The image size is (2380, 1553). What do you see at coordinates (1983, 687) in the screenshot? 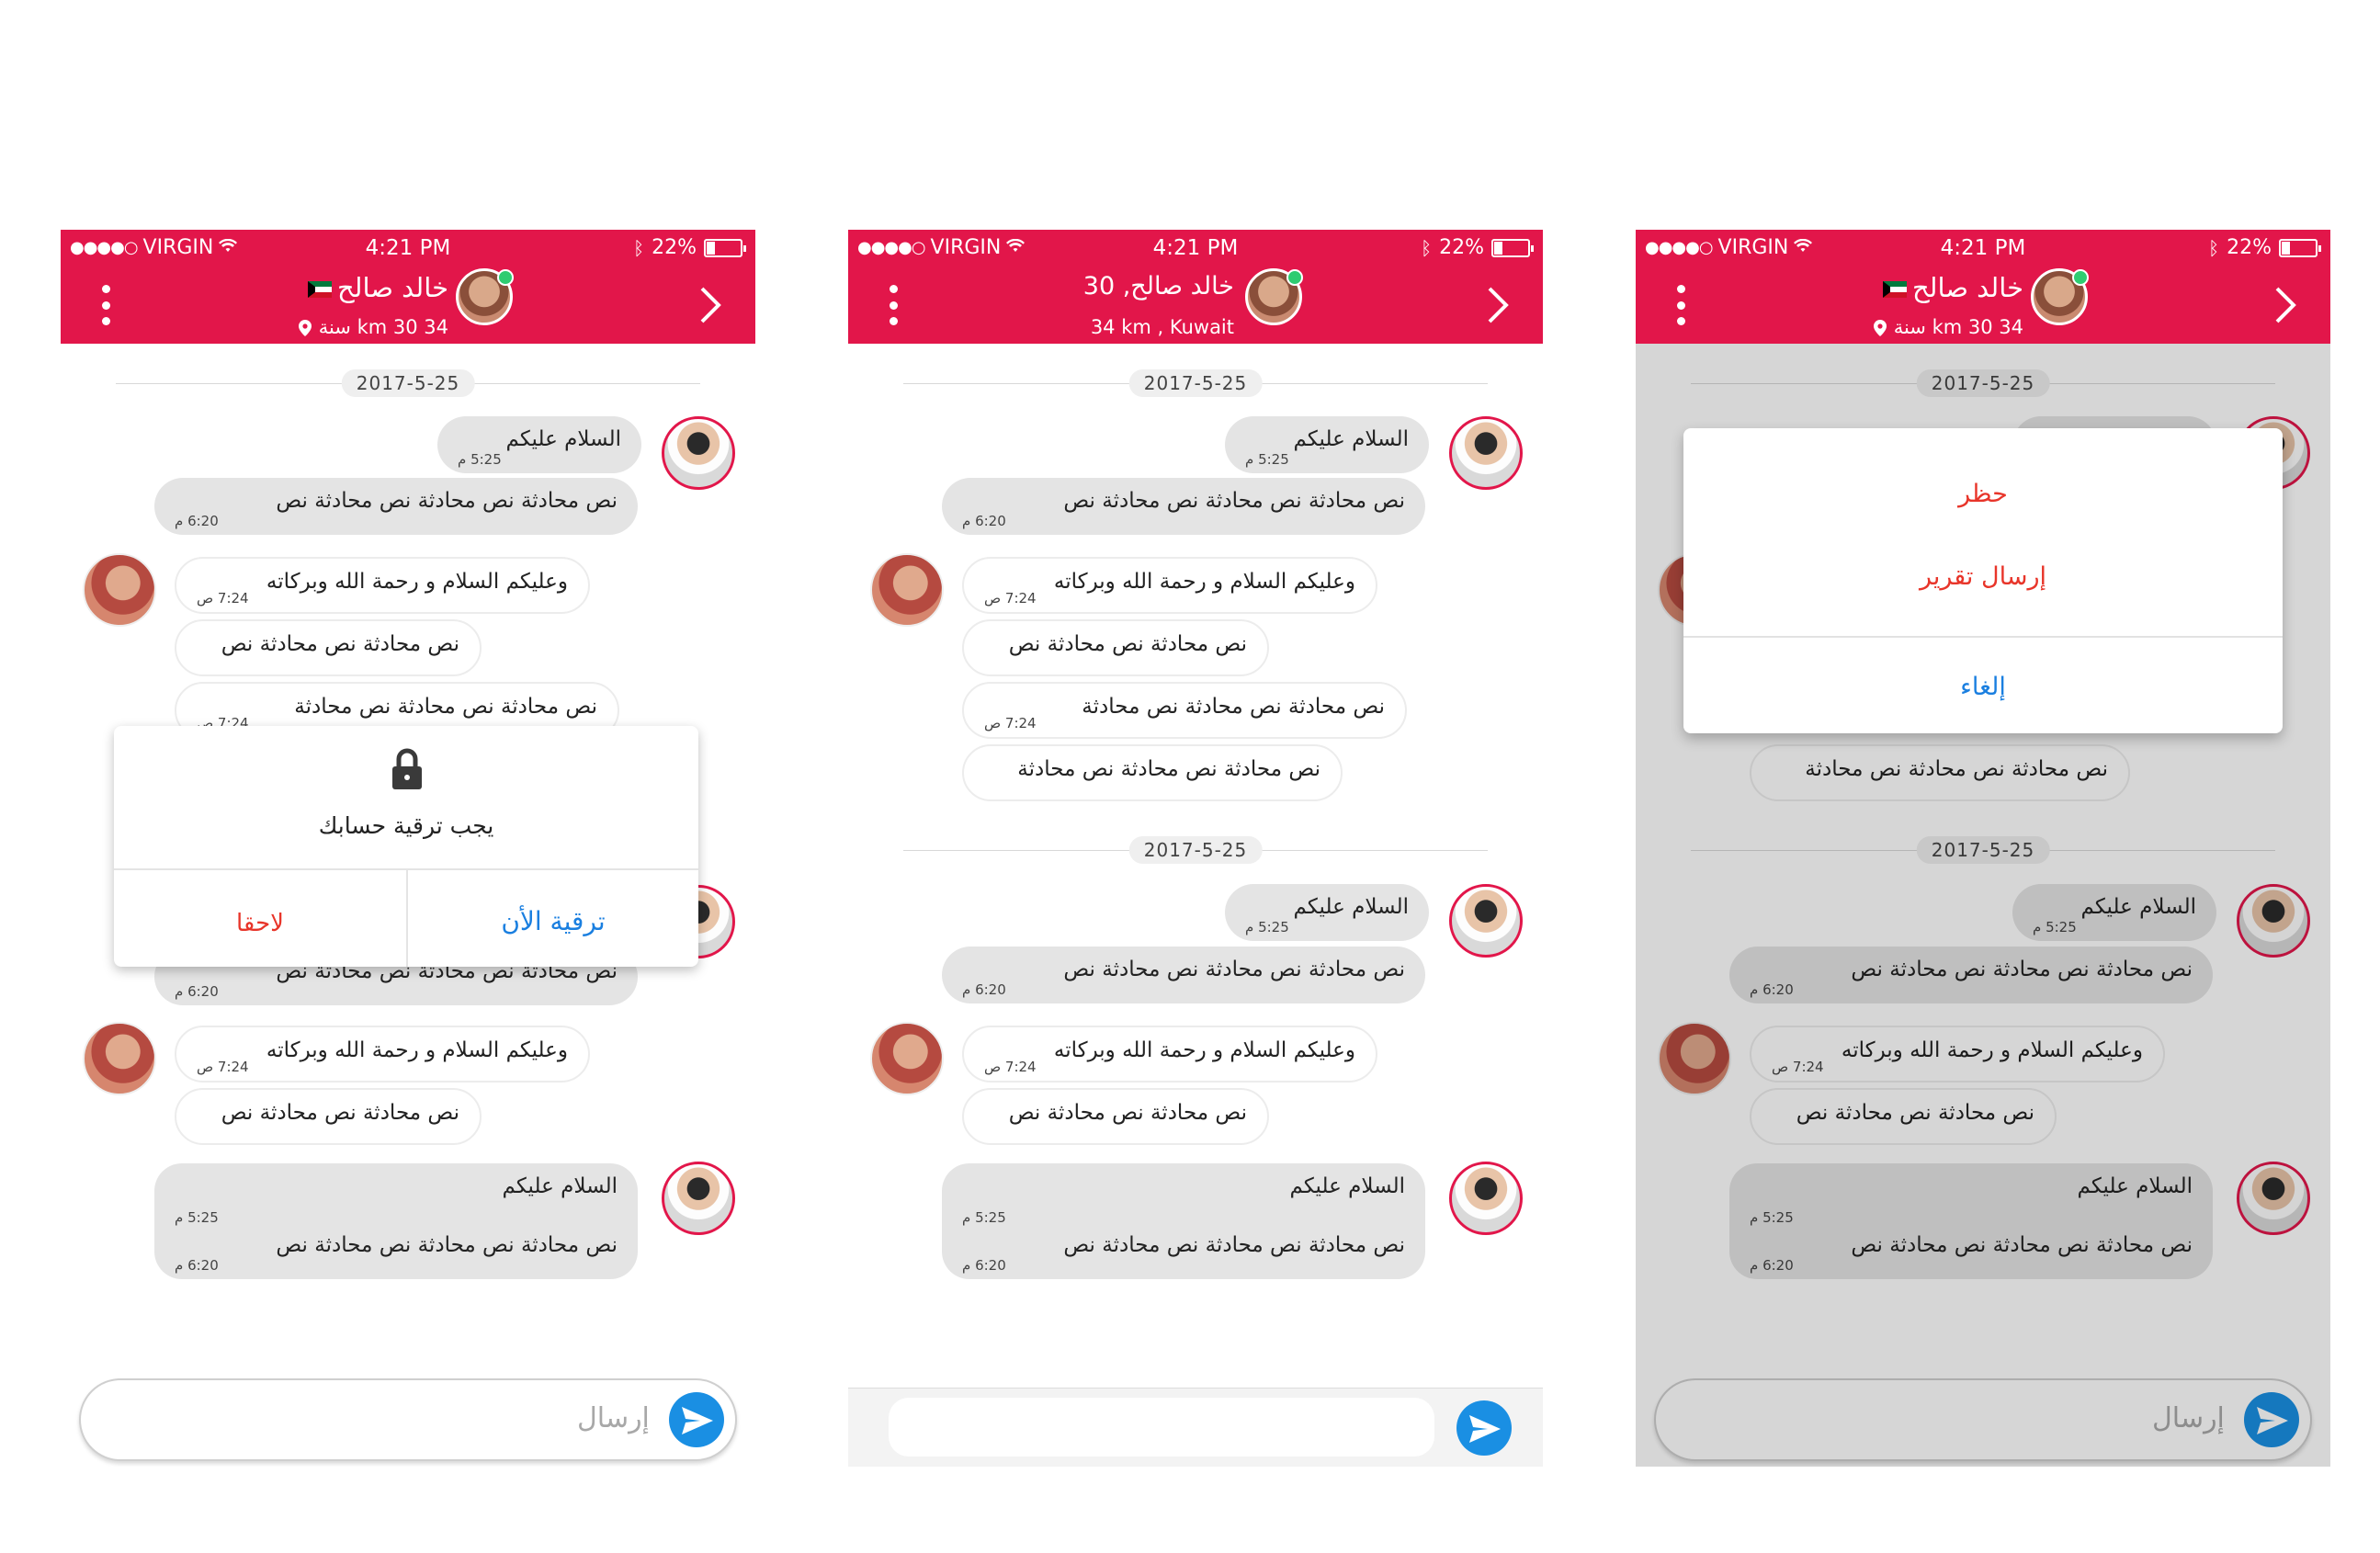
I see `cancel-button: إلغاء` at bounding box center [1983, 687].